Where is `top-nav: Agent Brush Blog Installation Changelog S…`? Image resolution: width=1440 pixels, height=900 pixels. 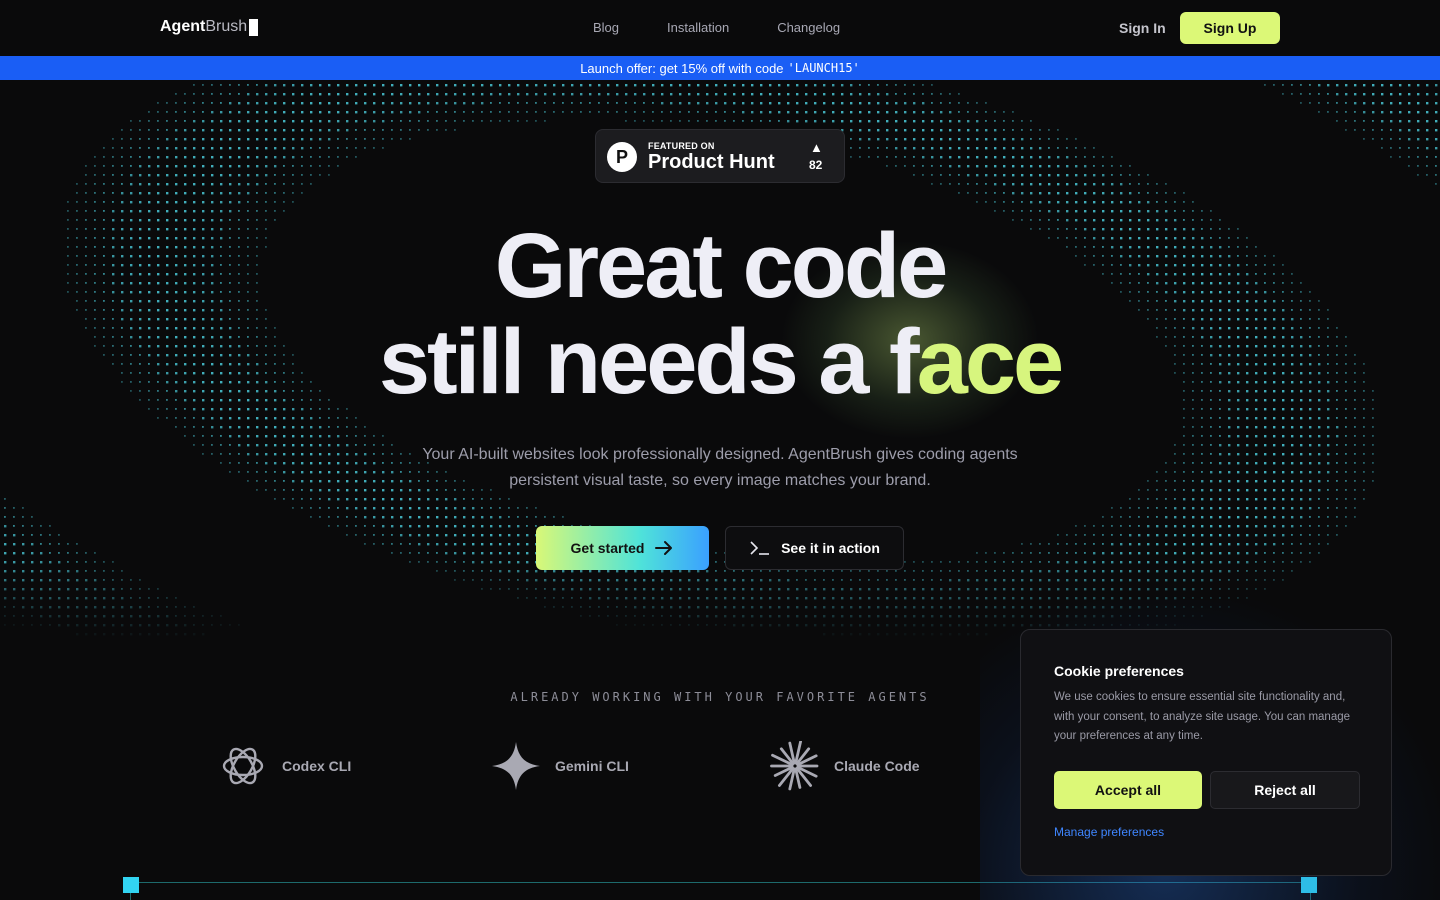 top-nav: Agent Brush Blog Installation Changelog S… is located at coordinates (720, 28).